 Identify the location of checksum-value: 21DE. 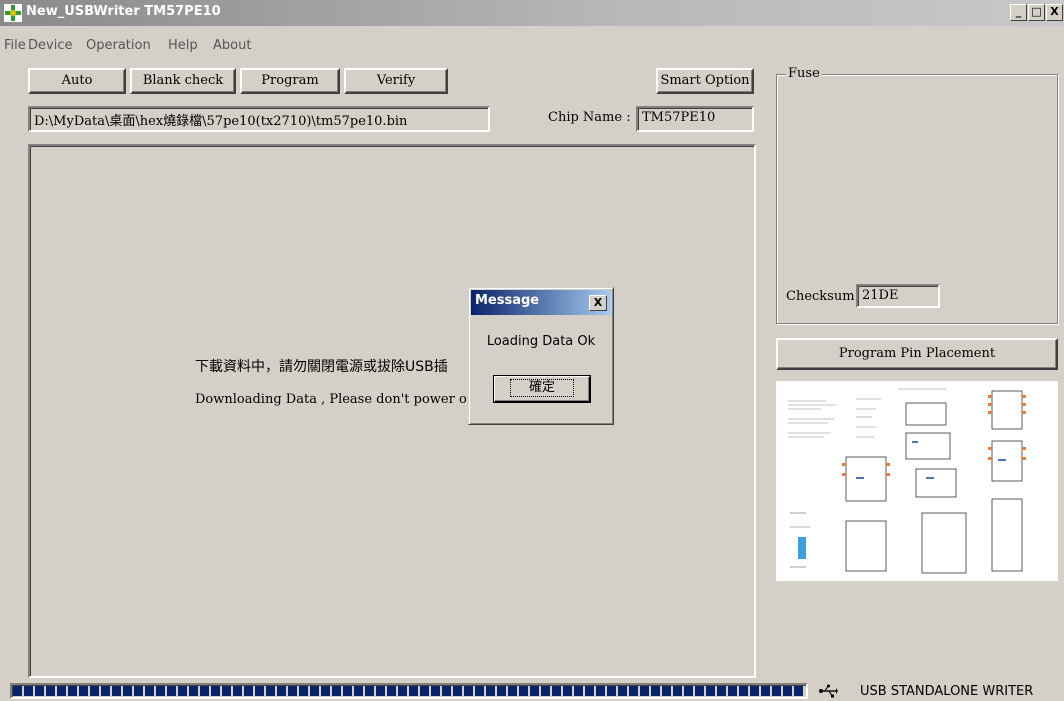
(880, 295).